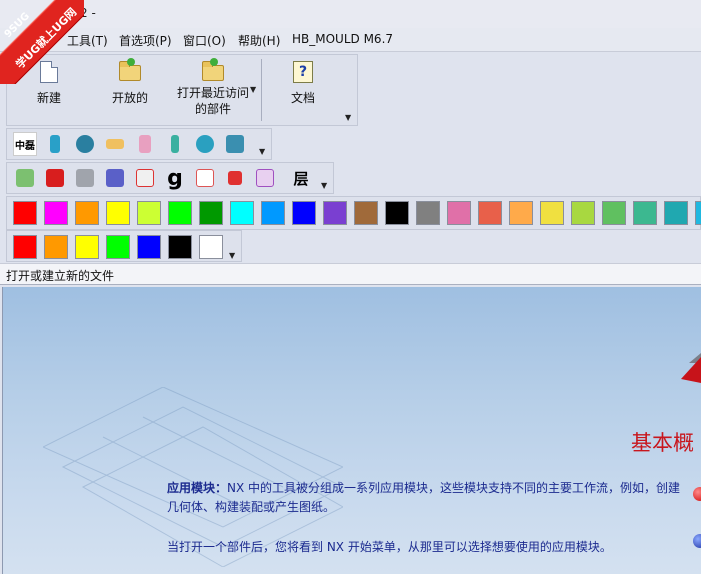 The height and width of the screenshot is (574, 701). I want to click on cooling-icon, so click(115, 144).